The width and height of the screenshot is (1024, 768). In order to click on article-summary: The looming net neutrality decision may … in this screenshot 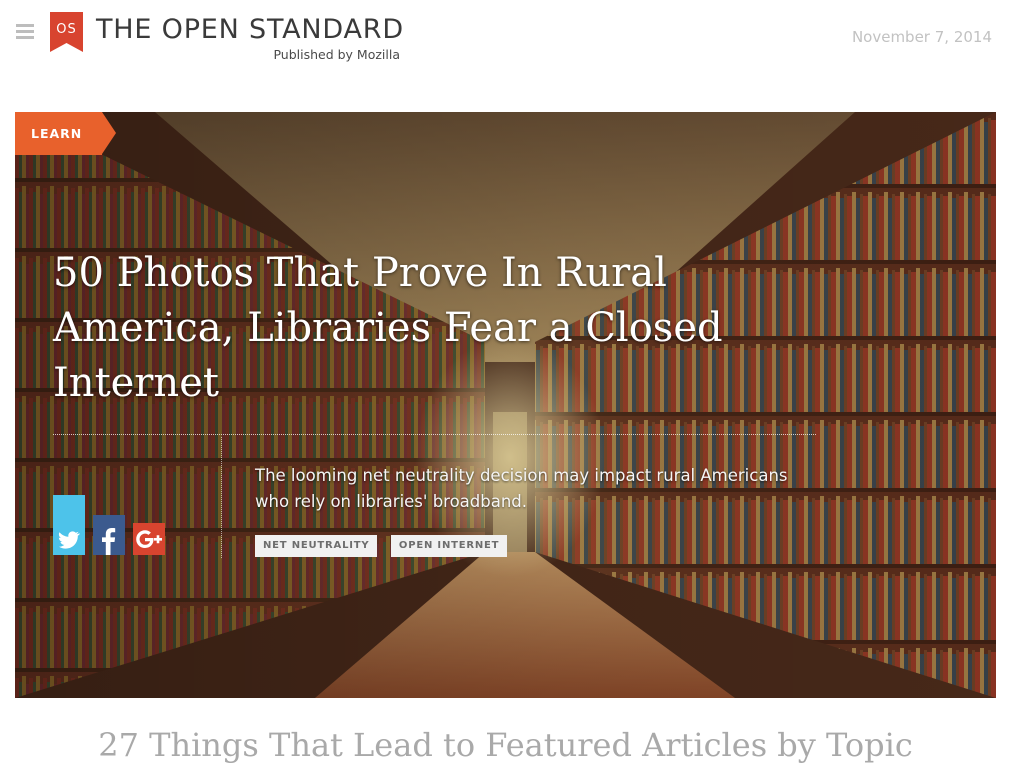, I will do `click(521, 488)`.